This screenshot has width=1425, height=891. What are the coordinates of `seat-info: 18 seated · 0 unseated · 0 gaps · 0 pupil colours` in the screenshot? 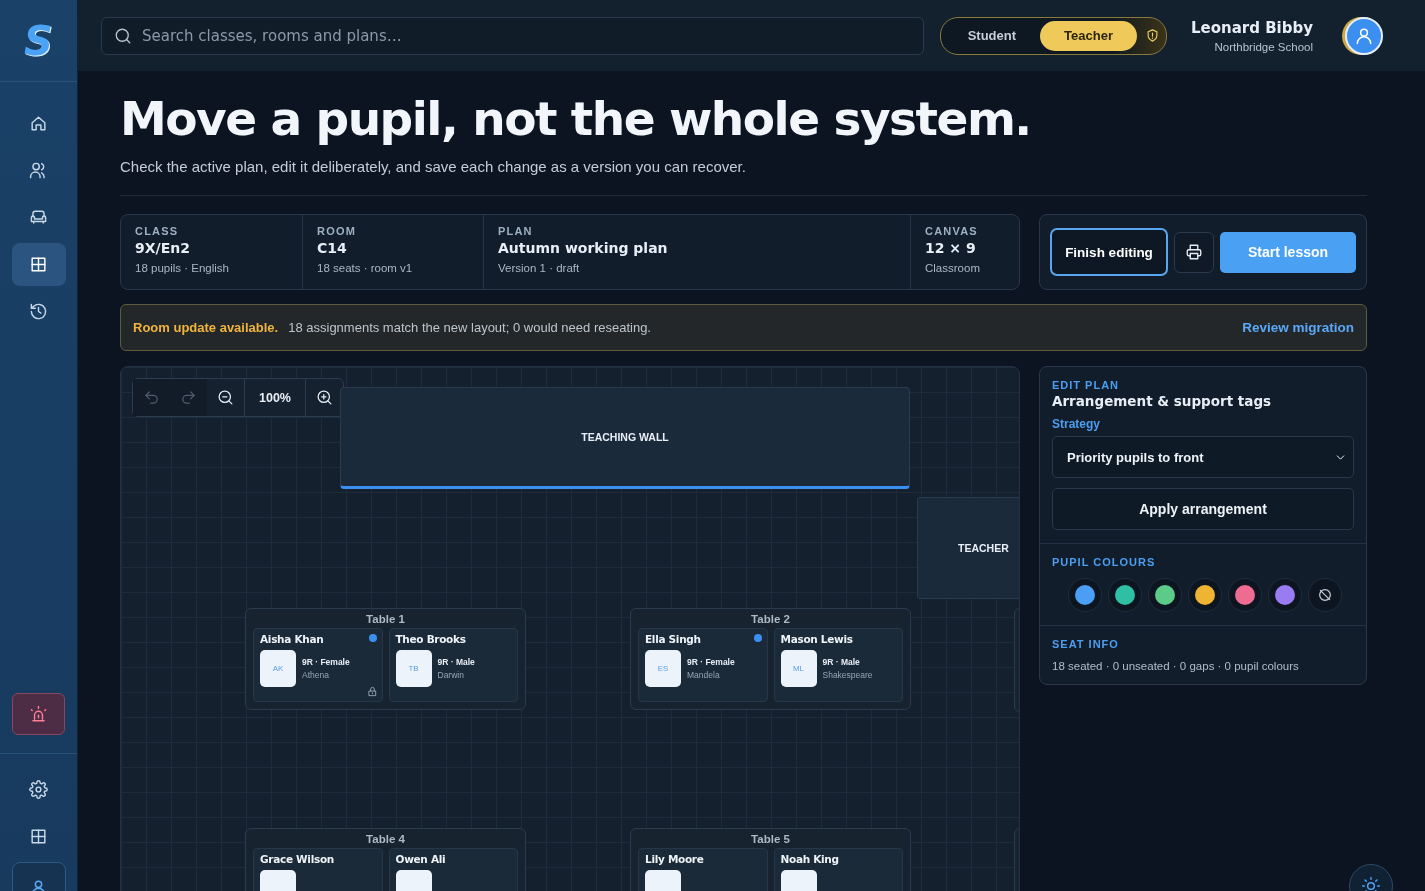 It's located at (1176, 666).